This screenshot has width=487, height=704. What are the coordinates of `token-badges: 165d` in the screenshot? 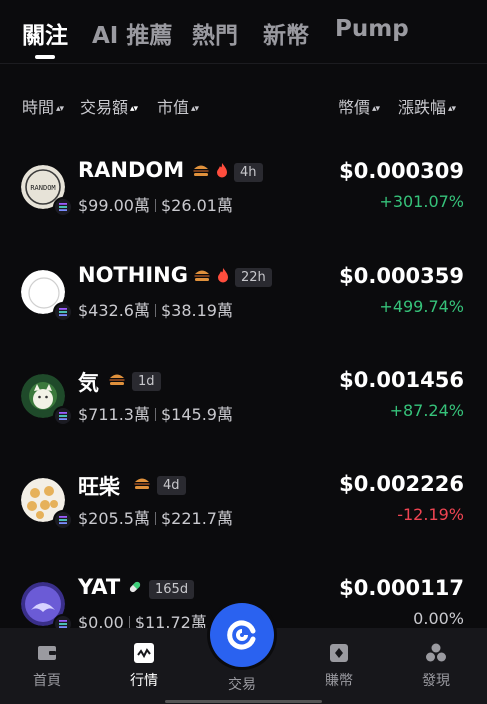 It's located at (161, 589).